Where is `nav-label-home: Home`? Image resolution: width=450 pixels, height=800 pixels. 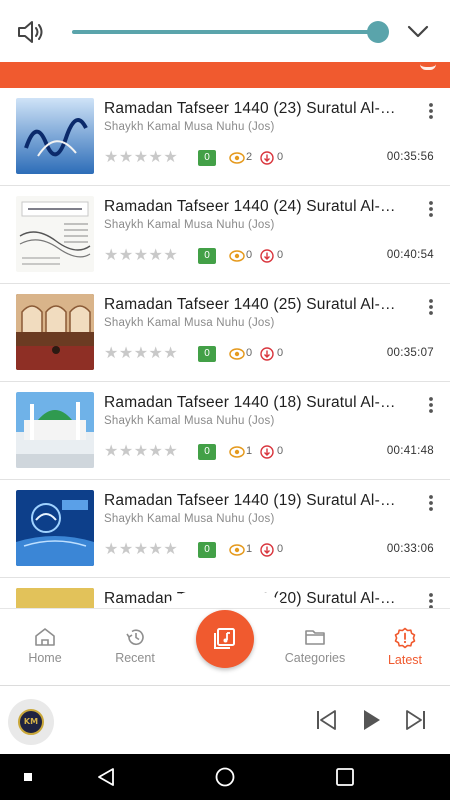
nav-label-home: Home is located at coordinates (45, 658).